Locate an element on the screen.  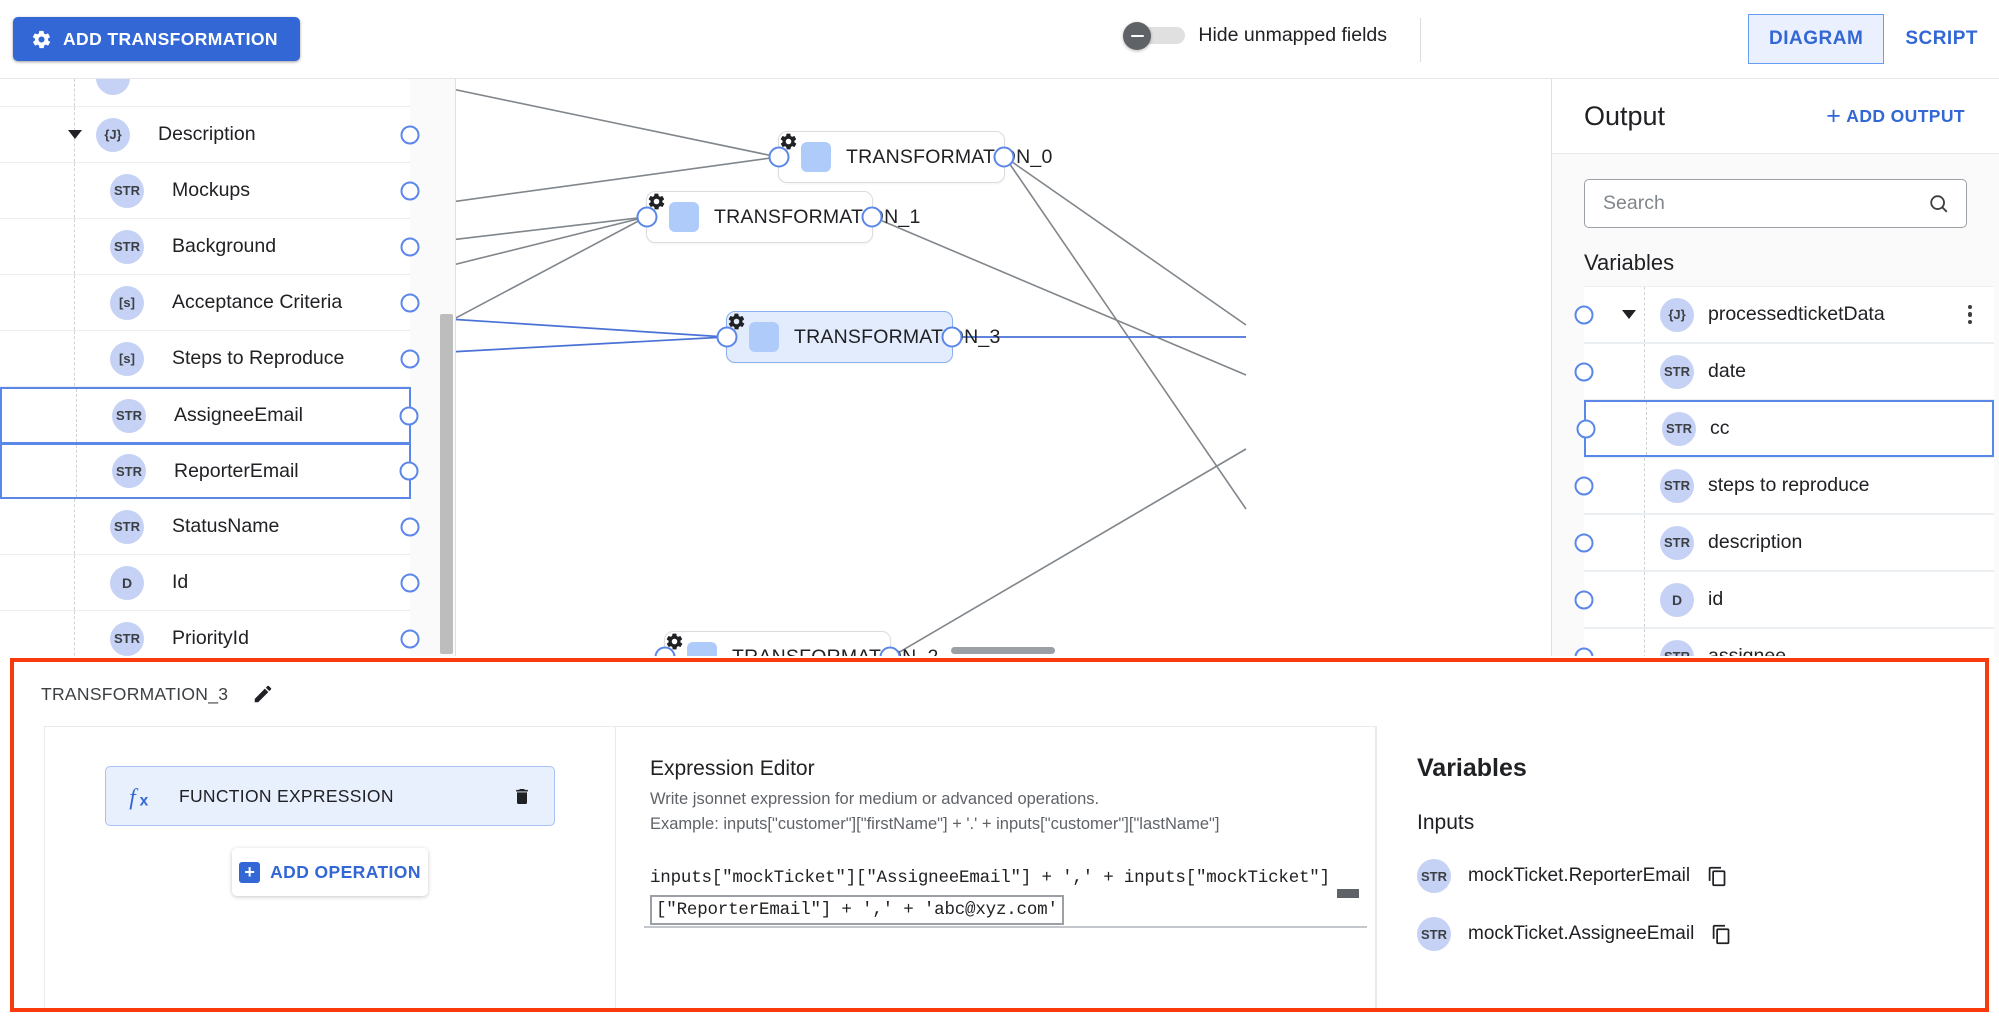
tree-item-id: D Id is located at coordinates (210, 583).